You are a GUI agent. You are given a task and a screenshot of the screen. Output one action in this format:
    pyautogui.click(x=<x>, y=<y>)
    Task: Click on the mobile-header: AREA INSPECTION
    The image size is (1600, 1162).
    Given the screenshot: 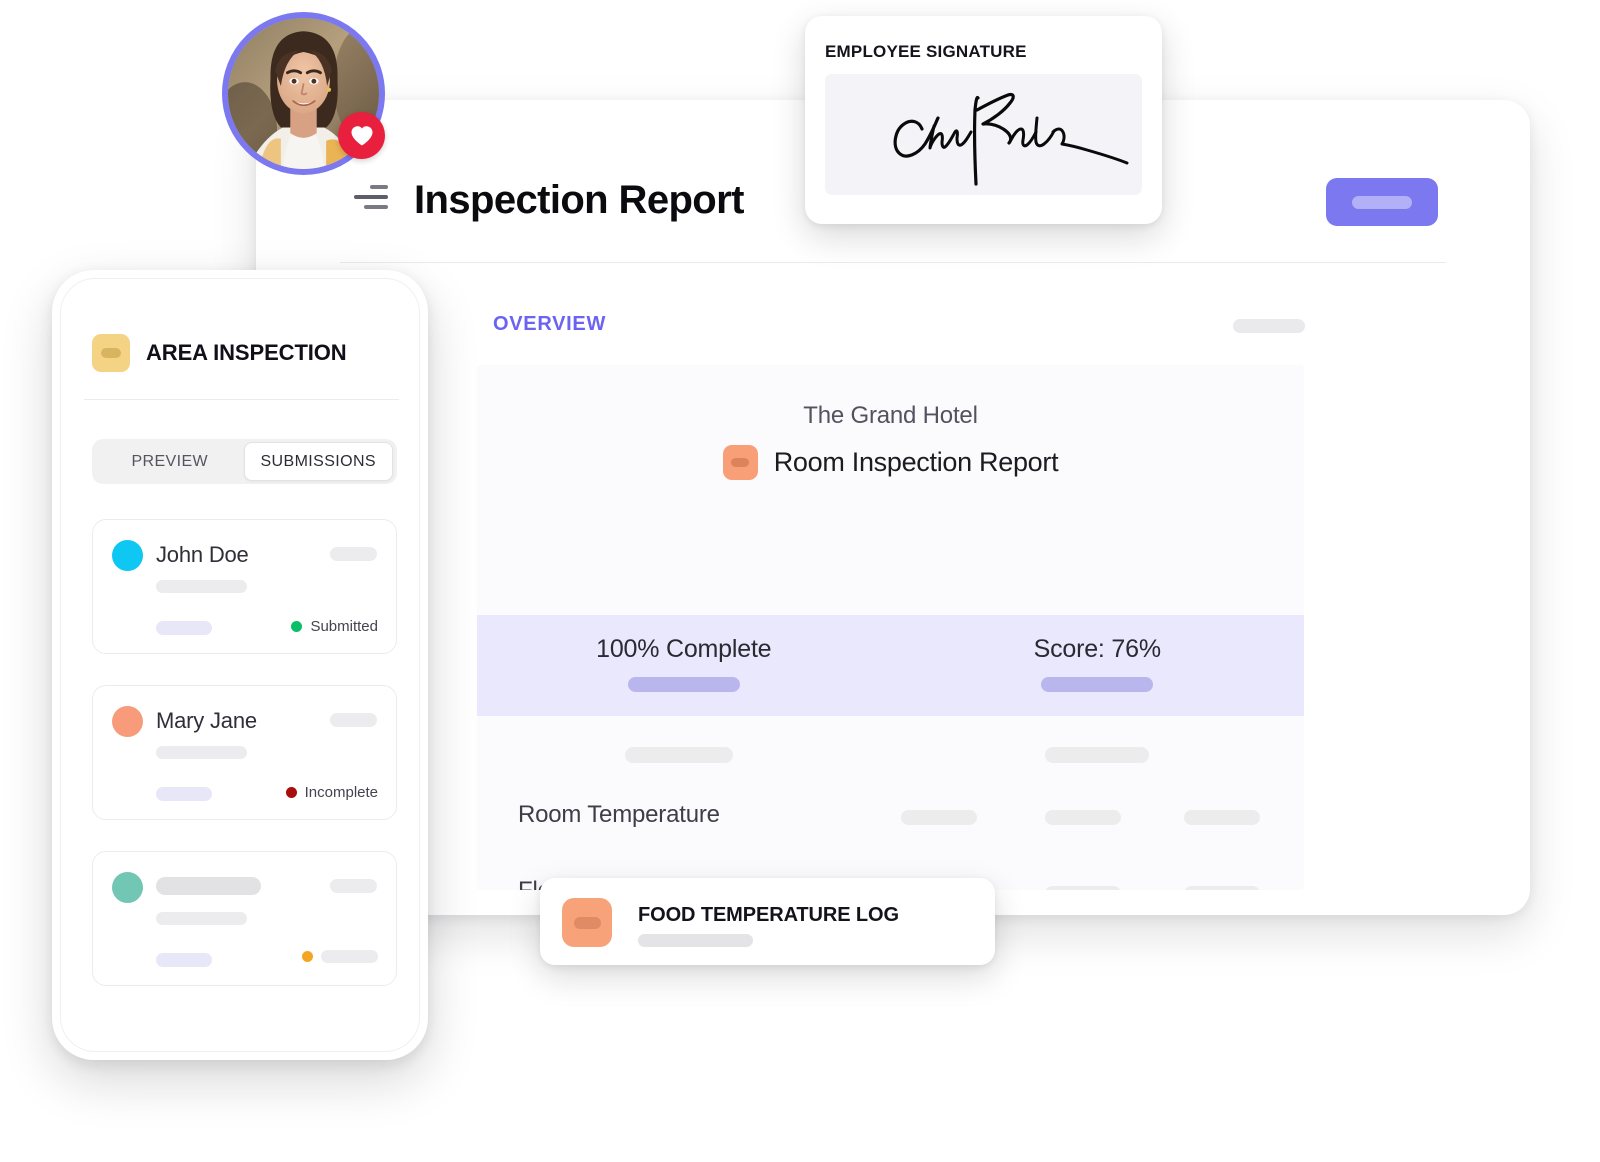 What is the action you would take?
    pyautogui.click(x=240, y=353)
    